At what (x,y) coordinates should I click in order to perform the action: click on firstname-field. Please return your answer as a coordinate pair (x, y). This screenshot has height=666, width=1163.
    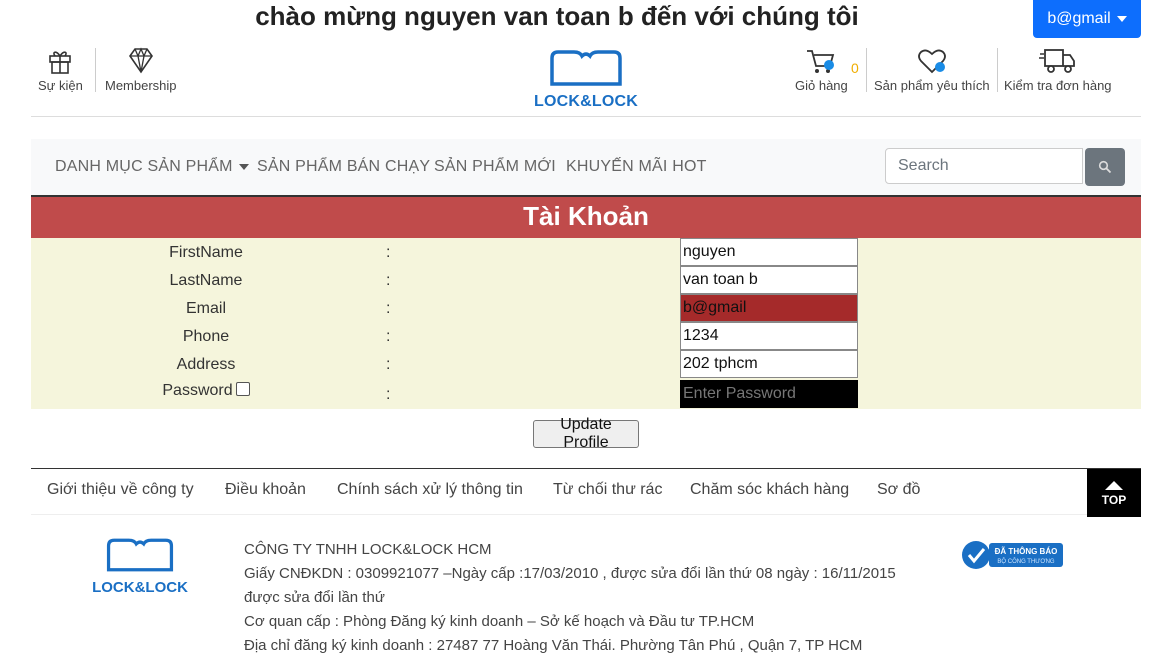
    Looking at the image, I should click on (769, 252).